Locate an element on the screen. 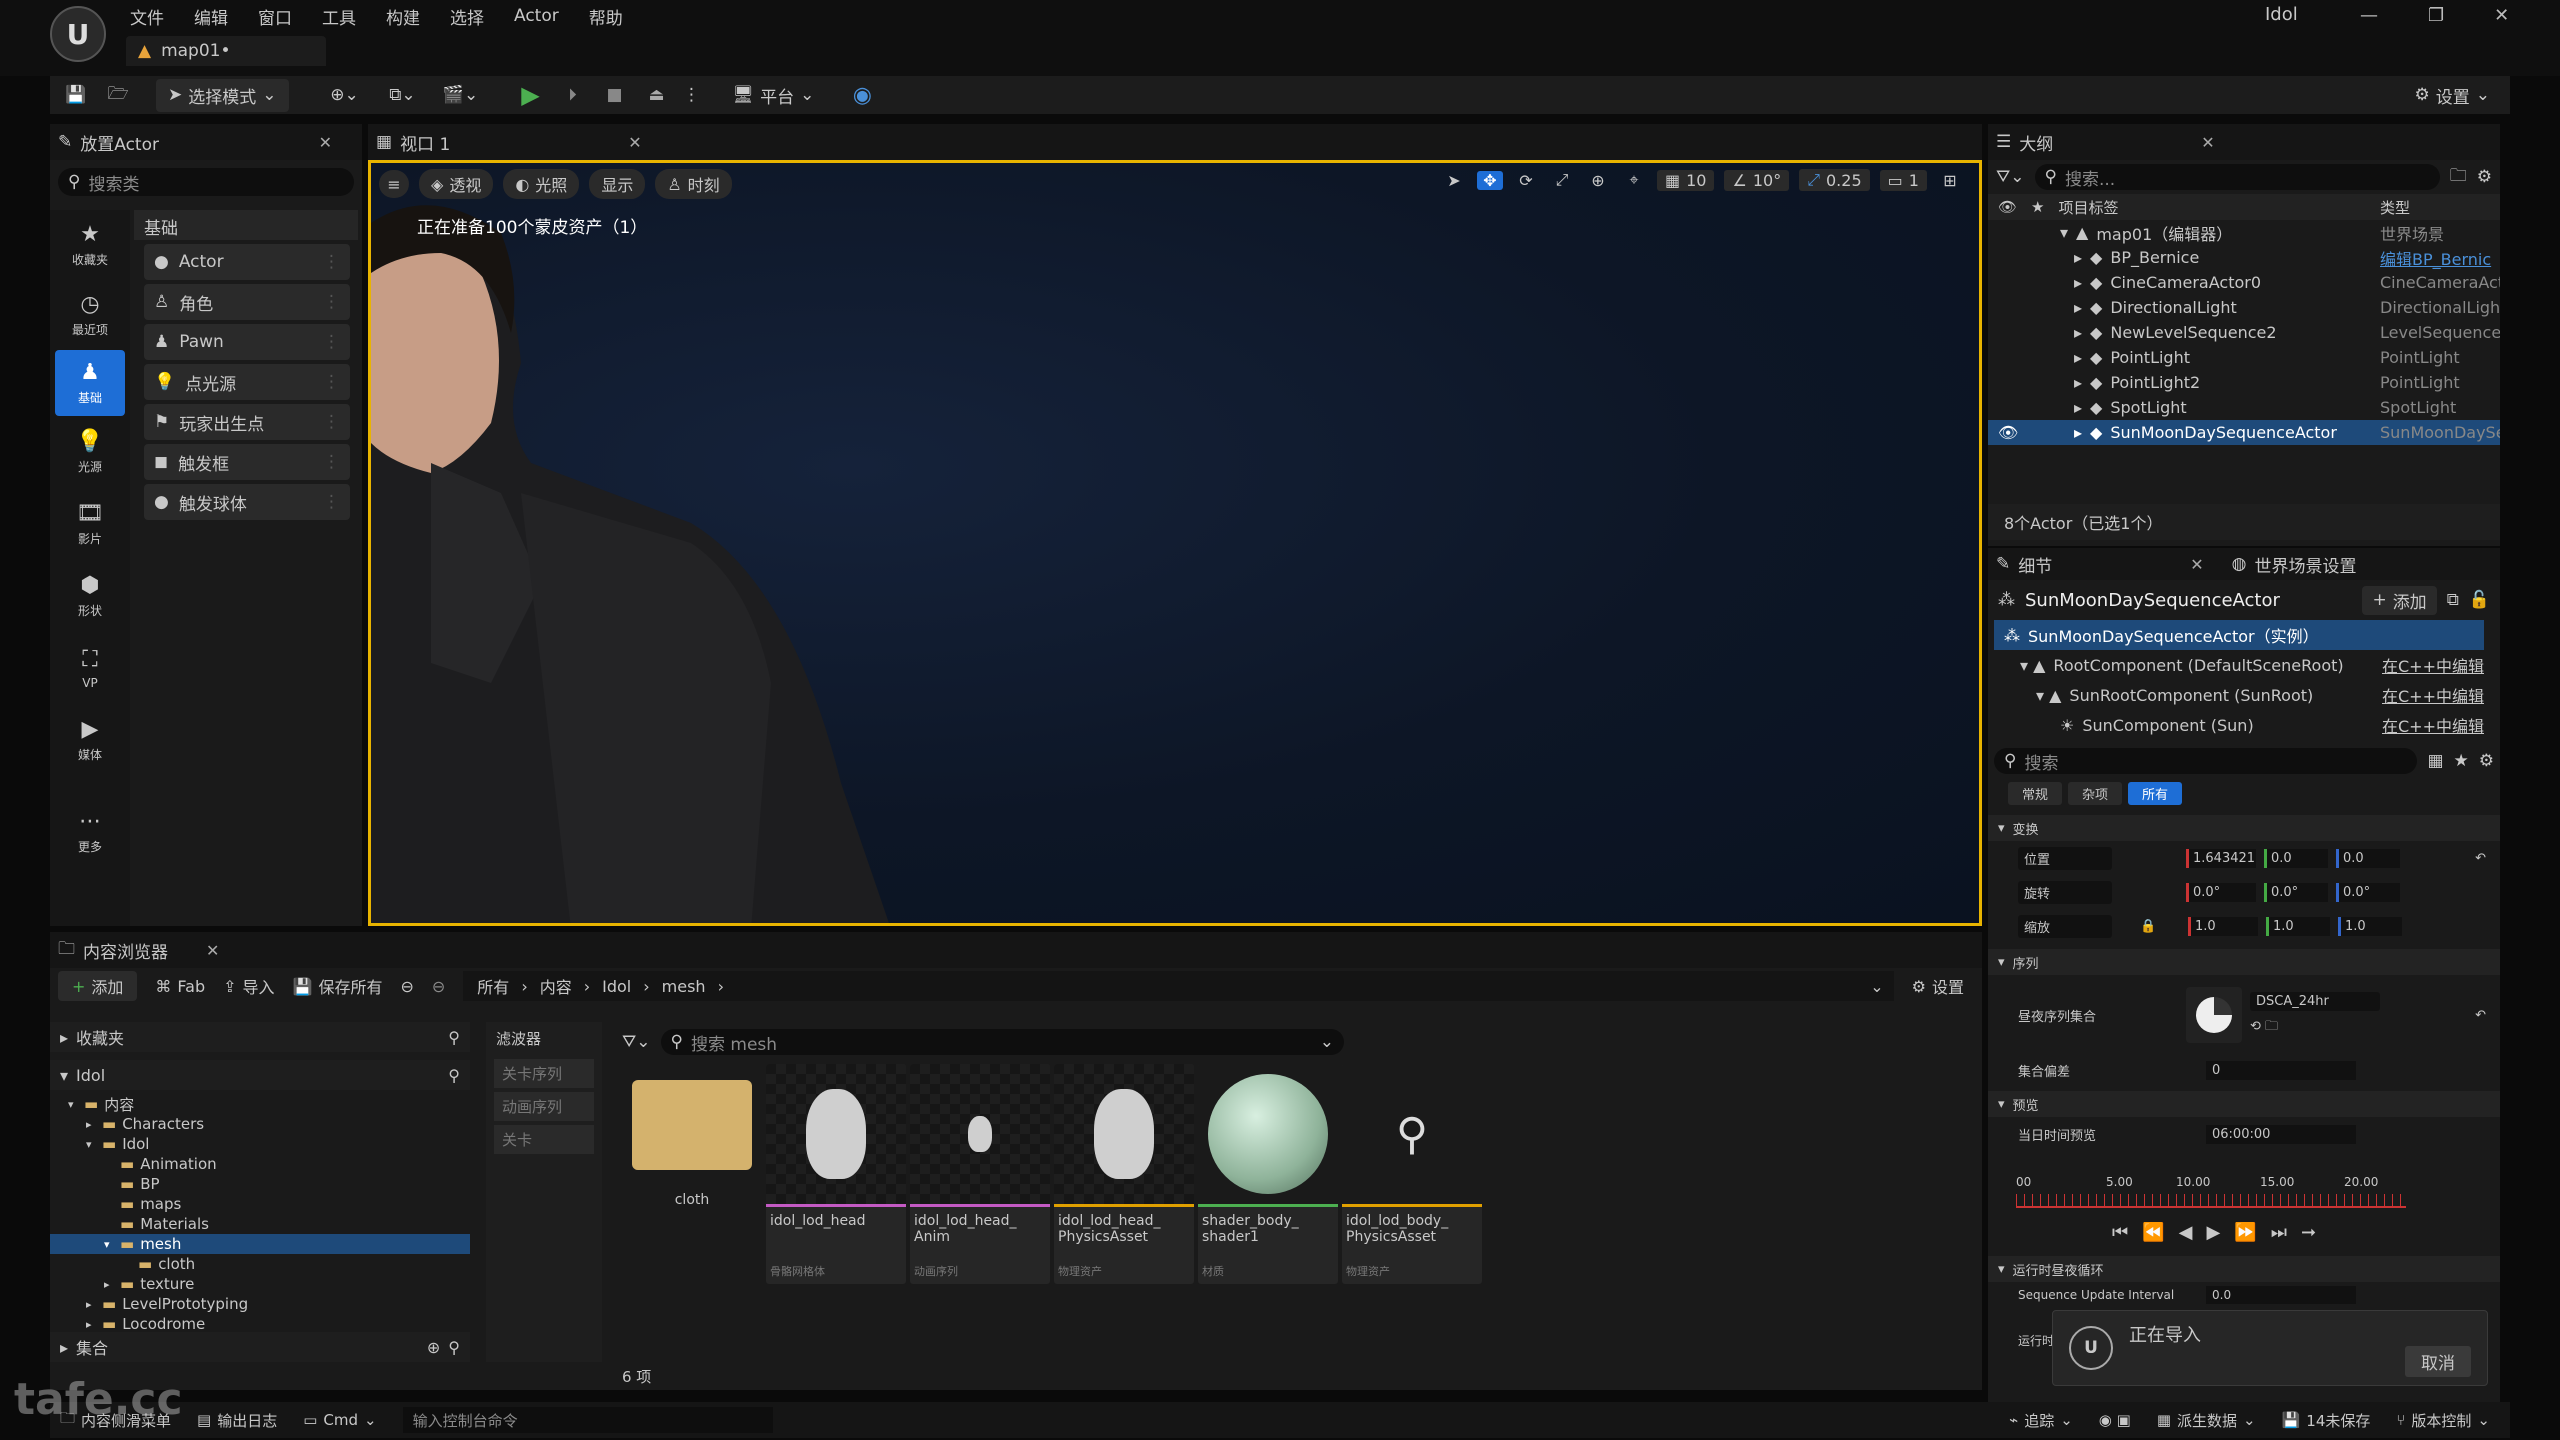 This screenshot has height=1440, width=2560. cat-cinematic: 🎞 影片 is located at coordinates (90, 524).